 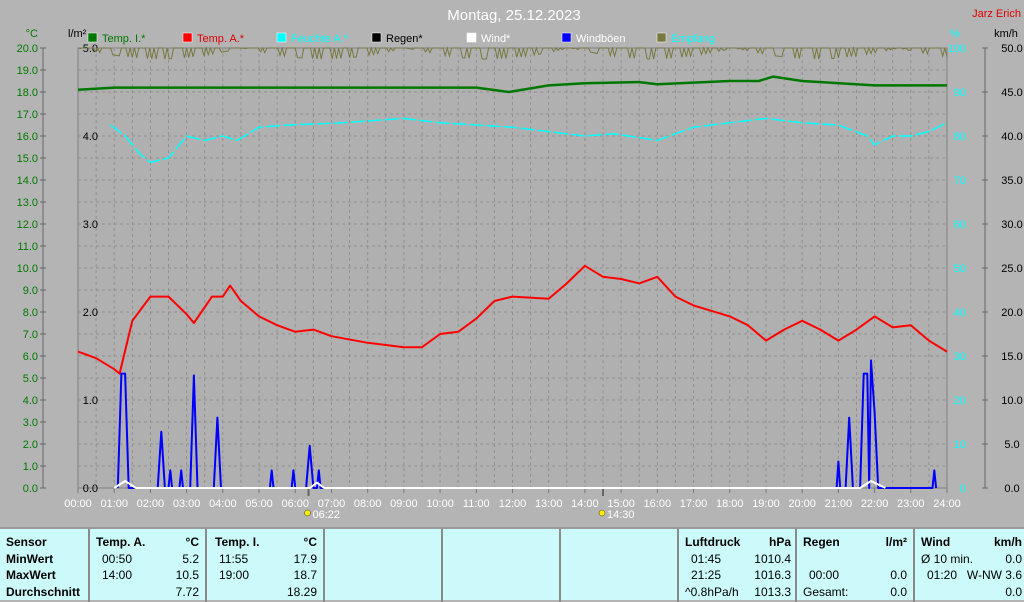 What do you see at coordinates (27, 225) in the screenshot?
I see `temp-tick-label: 12.0` at bounding box center [27, 225].